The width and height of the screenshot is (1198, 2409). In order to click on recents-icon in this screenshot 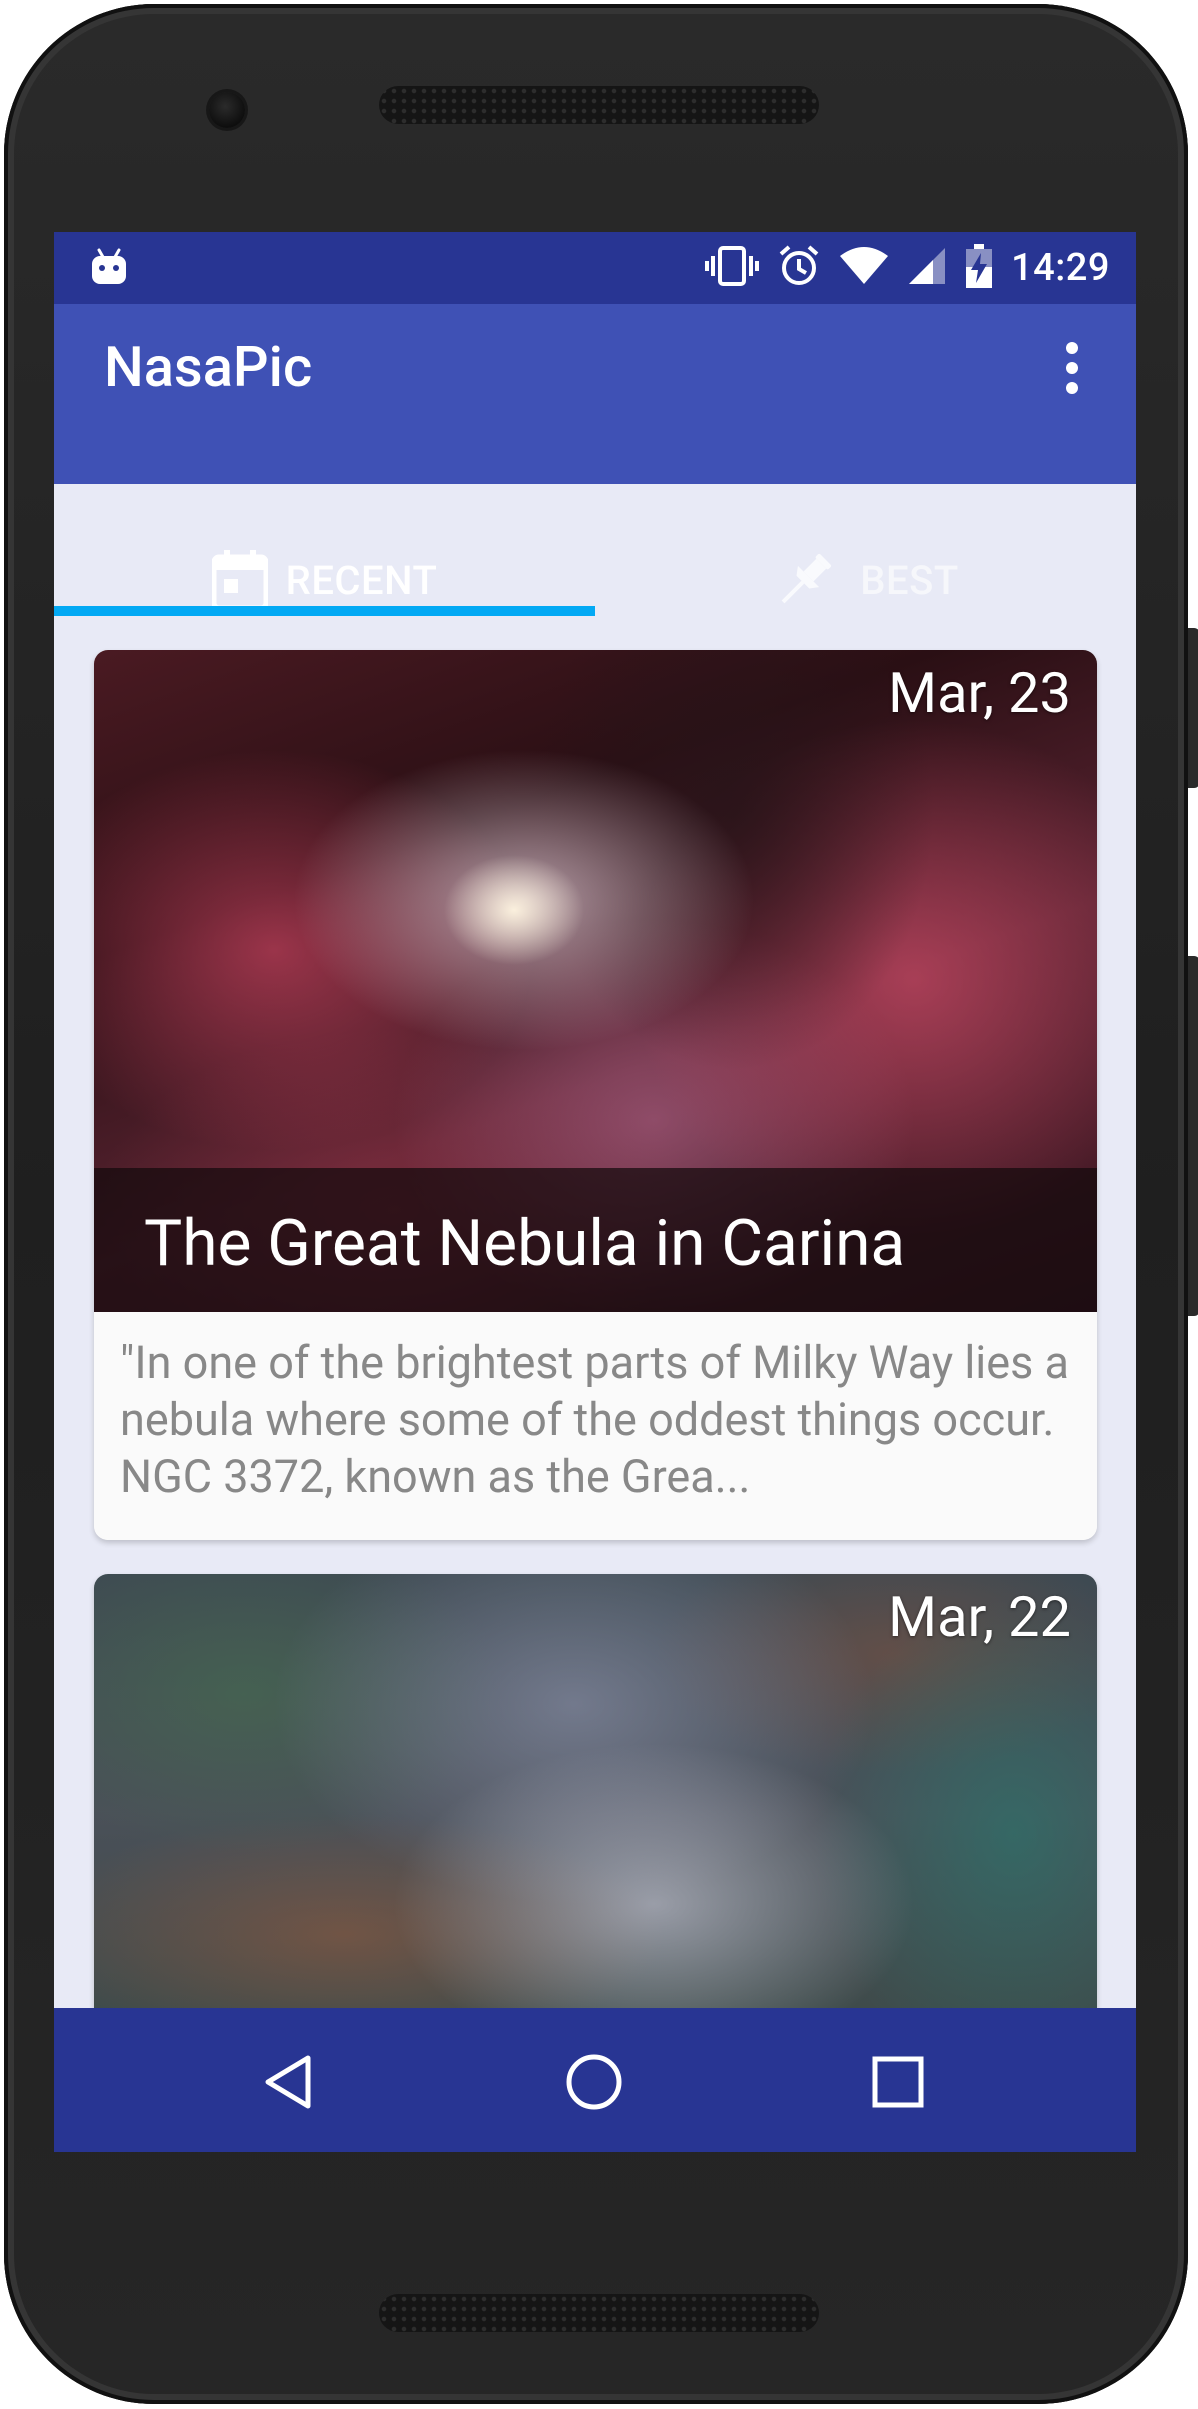, I will do `click(898, 2082)`.